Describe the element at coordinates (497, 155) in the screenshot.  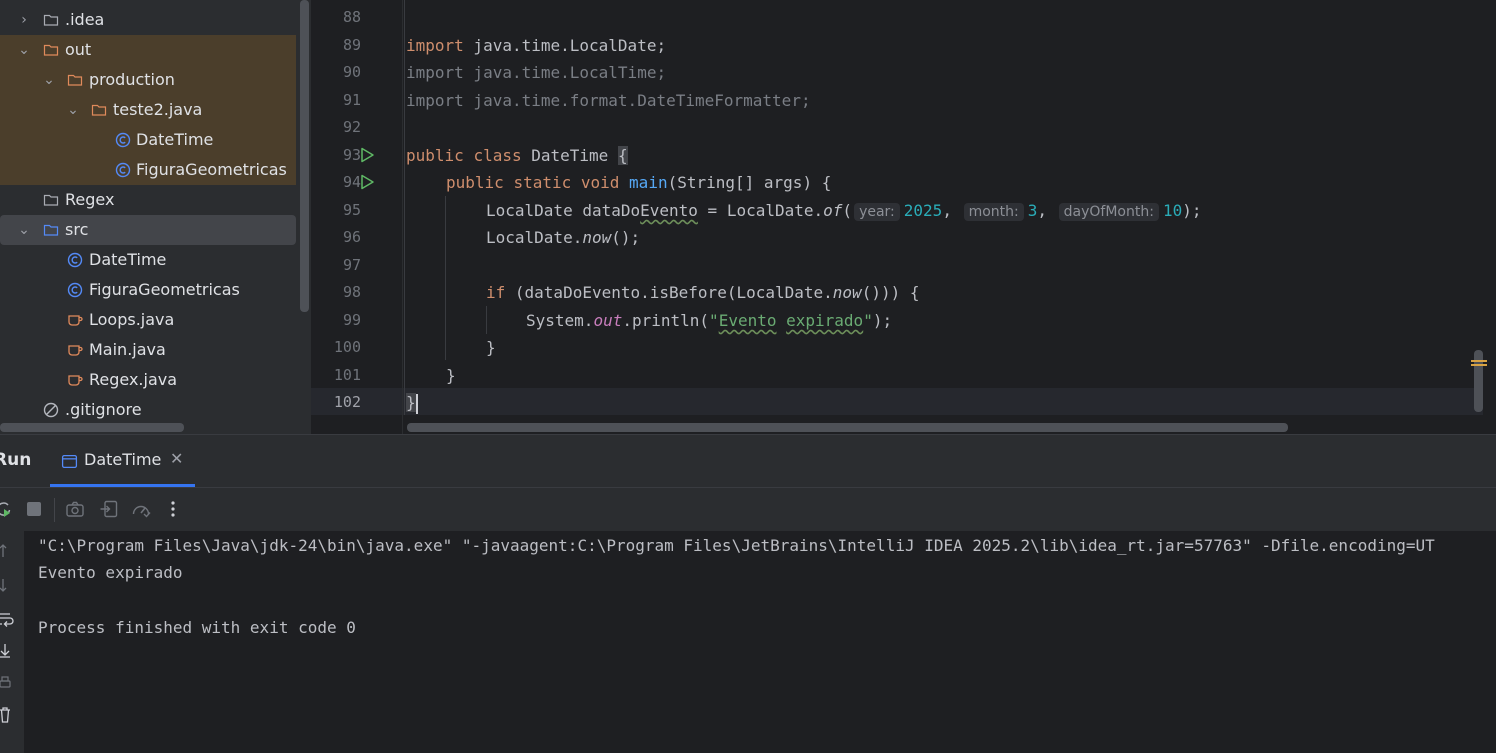
I see `code-token: class` at that location.